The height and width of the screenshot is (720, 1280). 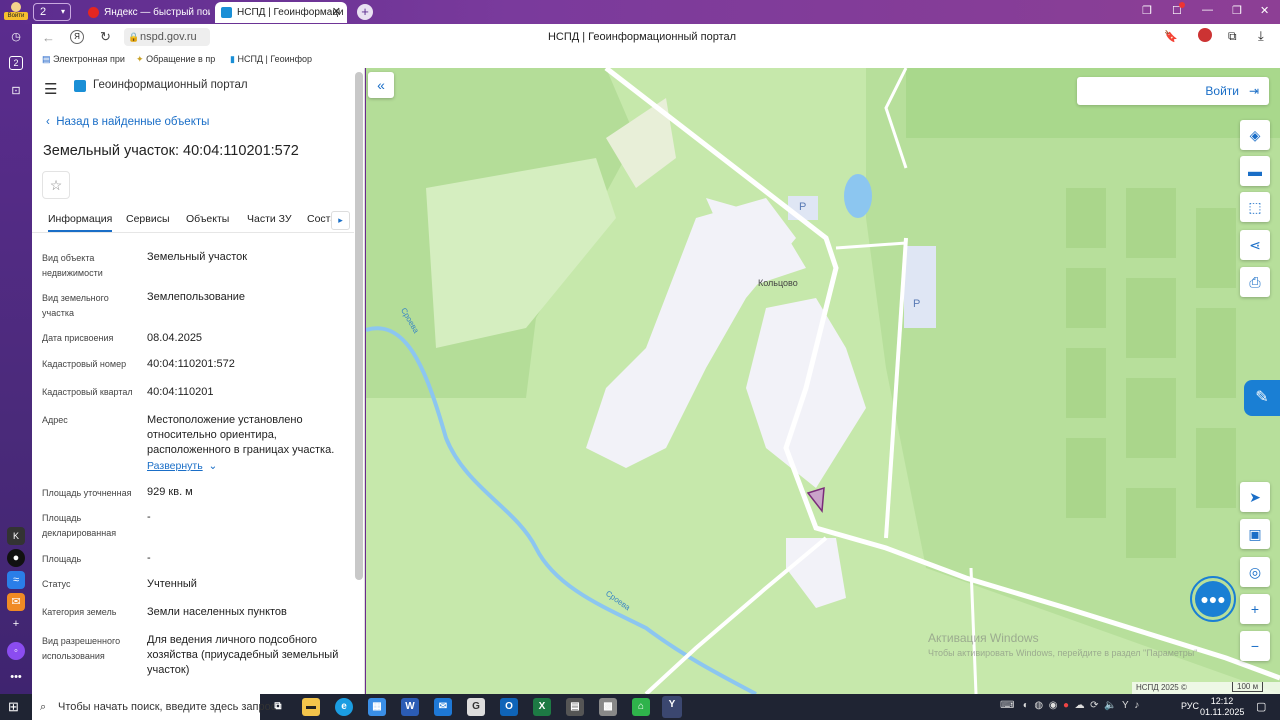 I want to click on zoom-in-button: +, so click(x=1255, y=609).